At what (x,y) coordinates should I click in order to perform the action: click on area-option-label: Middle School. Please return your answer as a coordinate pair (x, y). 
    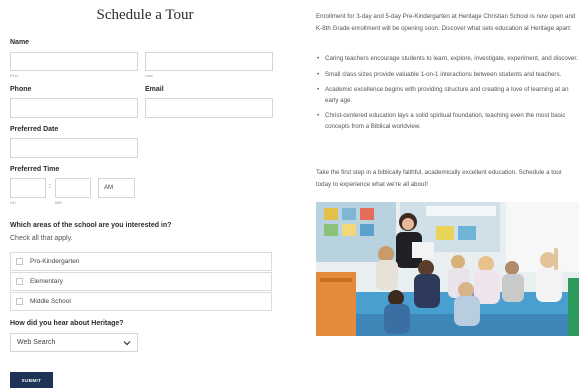
    Looking at the image, I should click on (50, 301).